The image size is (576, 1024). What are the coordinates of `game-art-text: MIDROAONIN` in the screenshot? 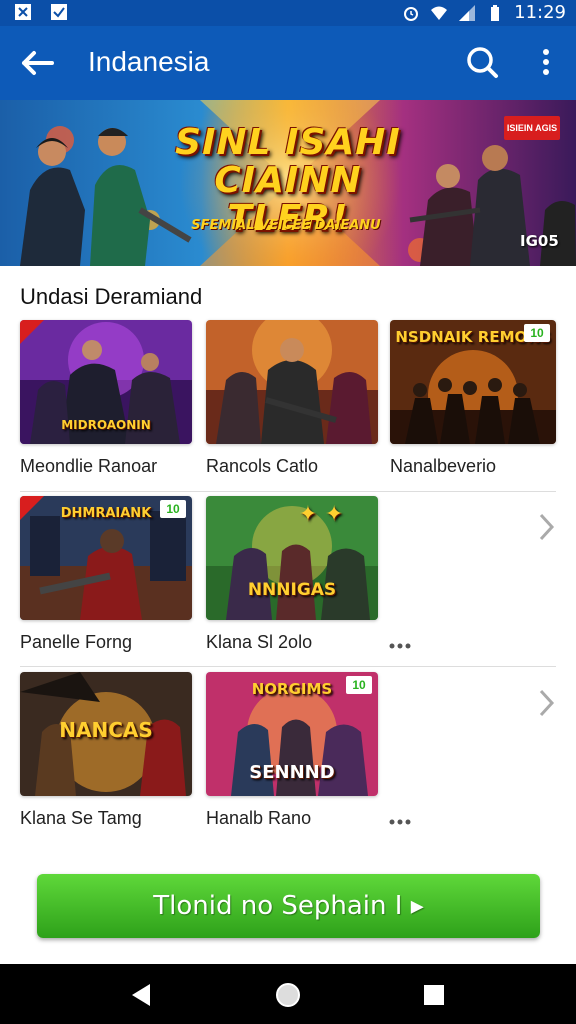 It's located at (106, 425).